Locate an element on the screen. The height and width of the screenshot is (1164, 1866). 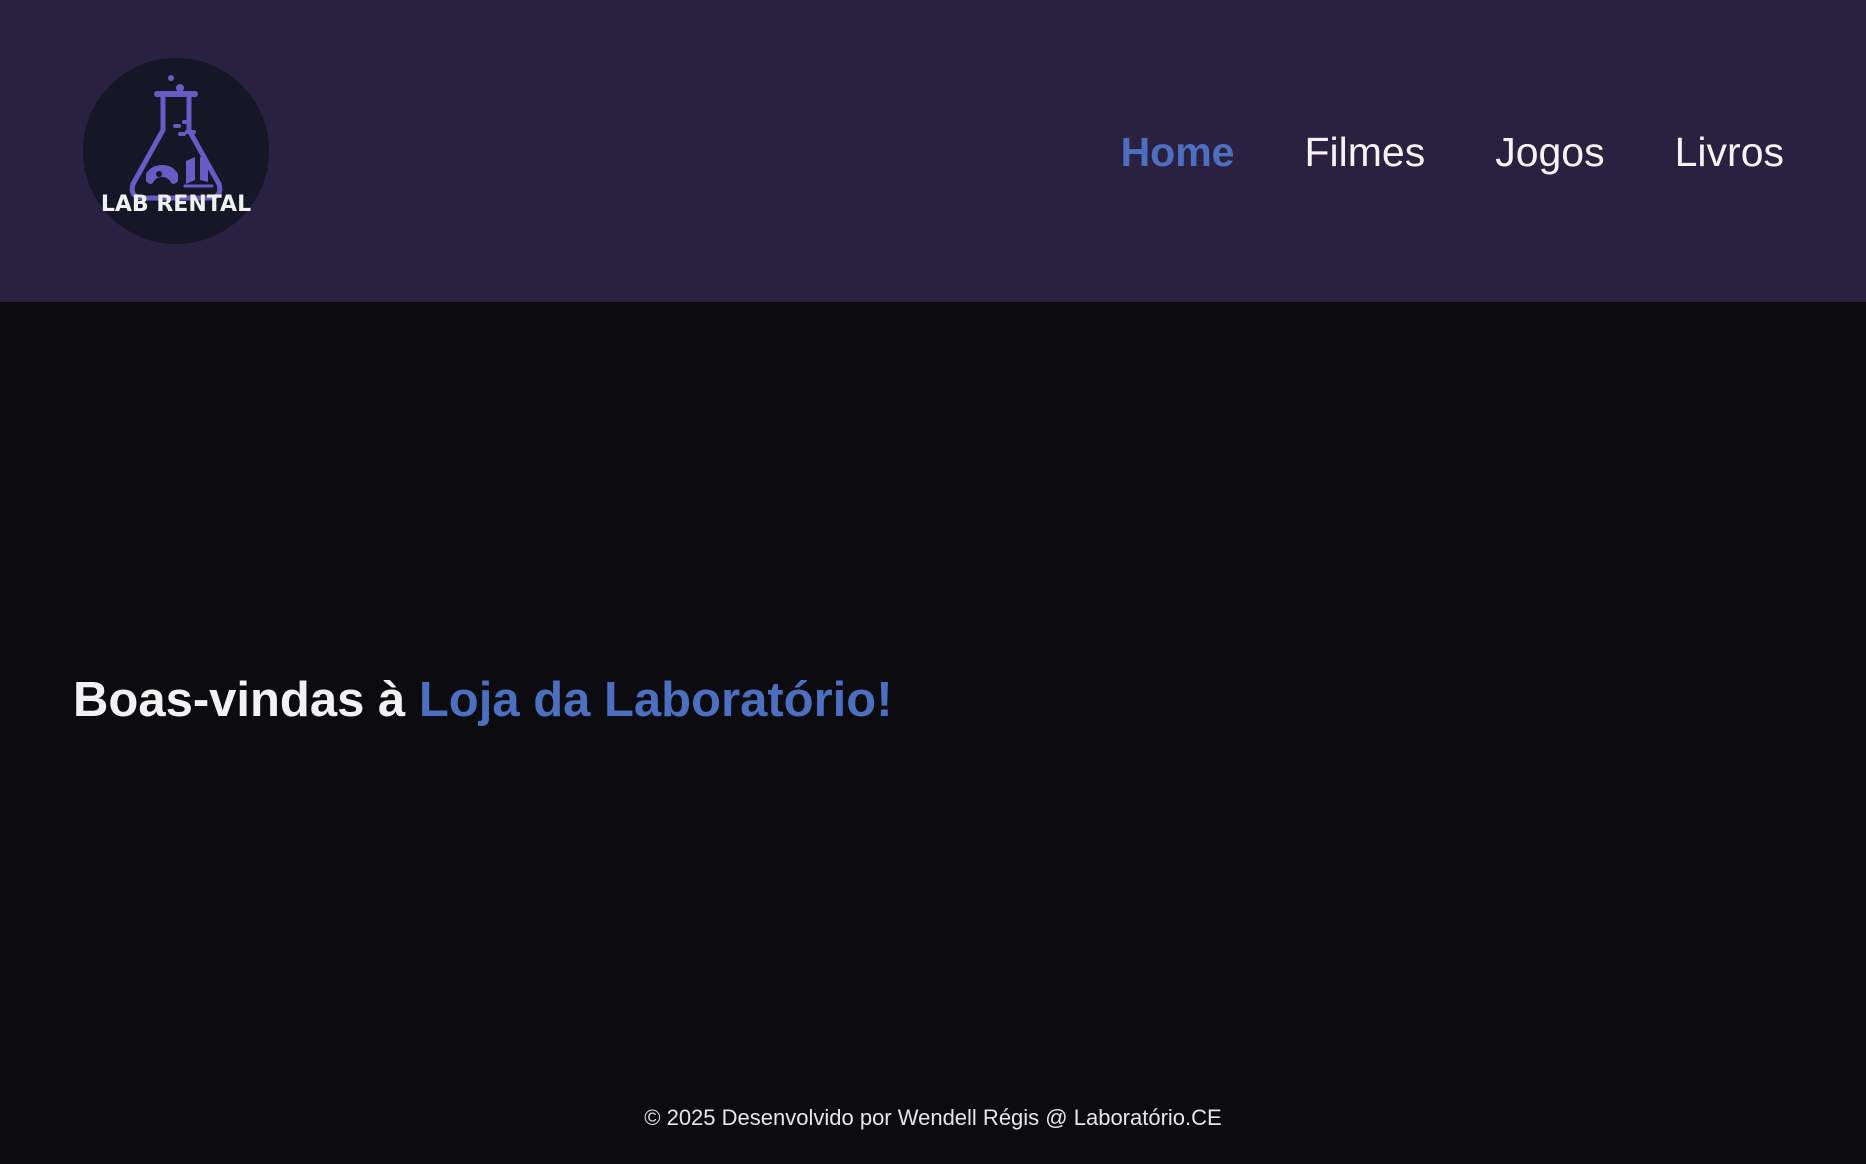
logo: LAB RENTAL is located at coordinates (176, 151).